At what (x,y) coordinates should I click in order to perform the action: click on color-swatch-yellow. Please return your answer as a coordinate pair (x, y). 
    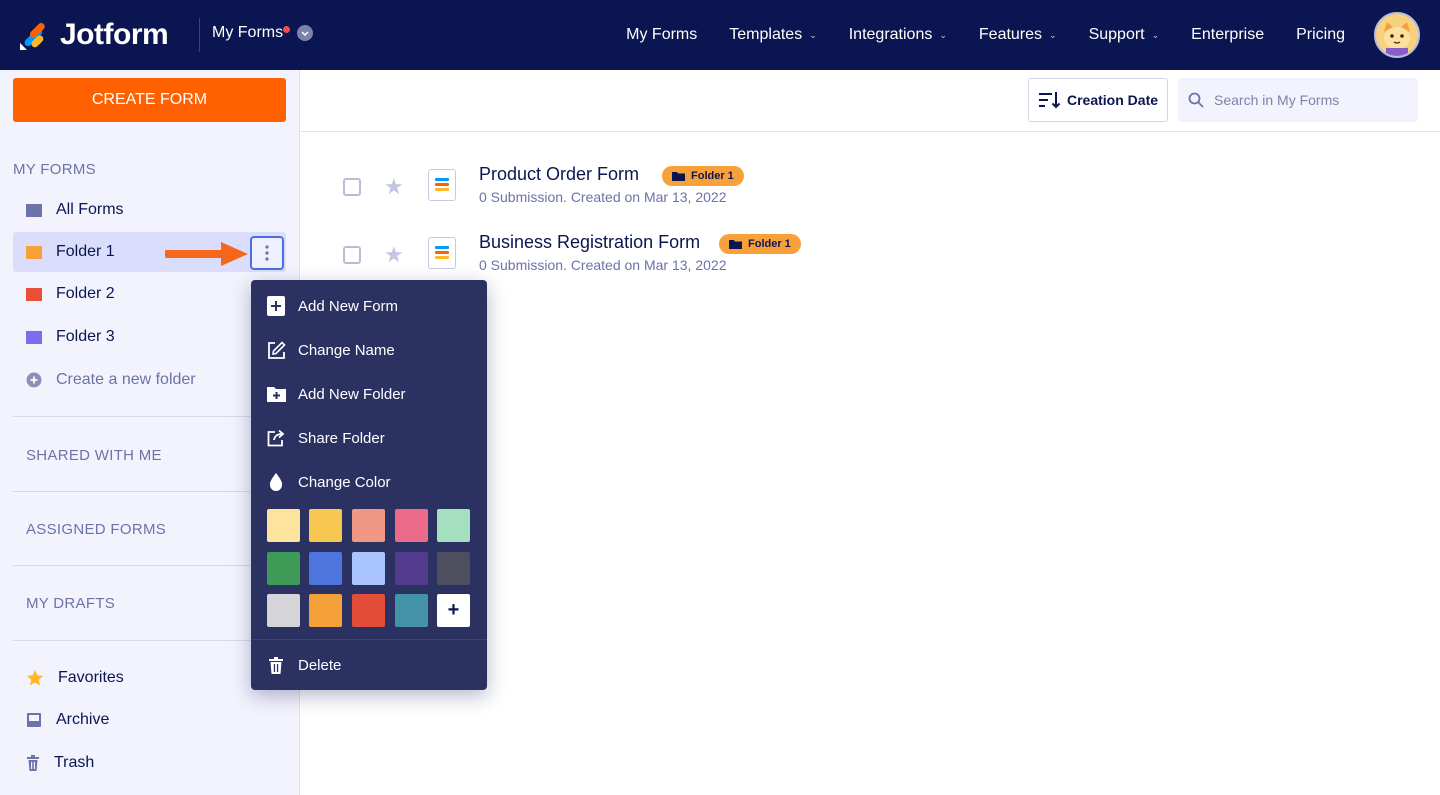
    Looking at the image, I should click on (325, 525).